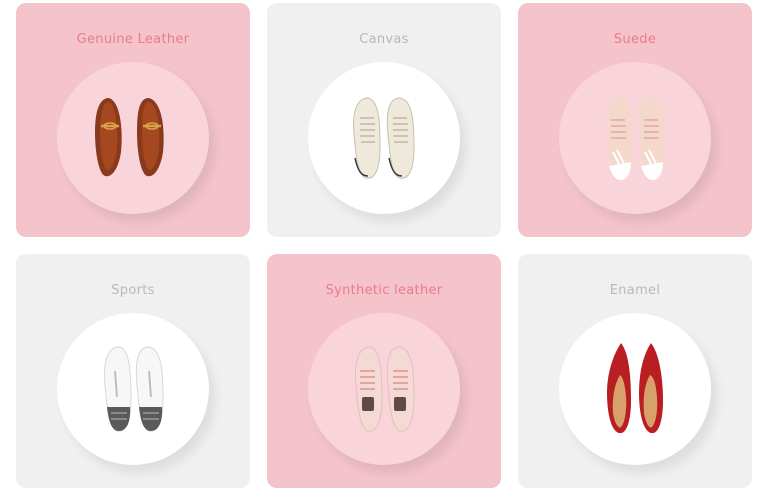 The height and width of the screenshot is (492, 768). I want to click on card-title: Suede, so click(635, 39).